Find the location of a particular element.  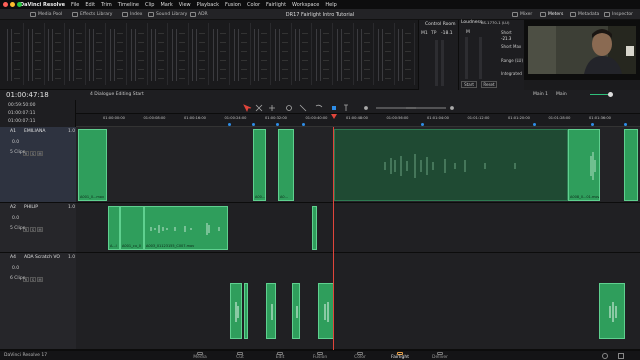

home-icon is located at coordinates (605, 356).